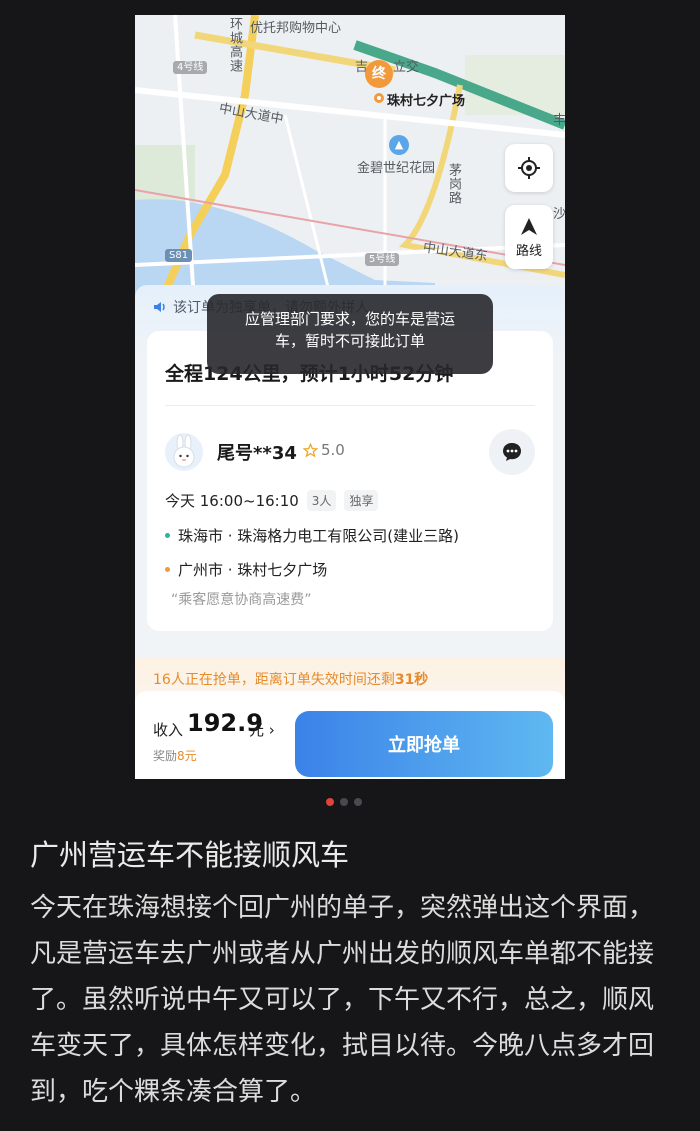 The height and width of the screenshot is (1131, 700). I want to click on toast-line-1: 应管理部门要求，您的车是营运, so click(349, 319).